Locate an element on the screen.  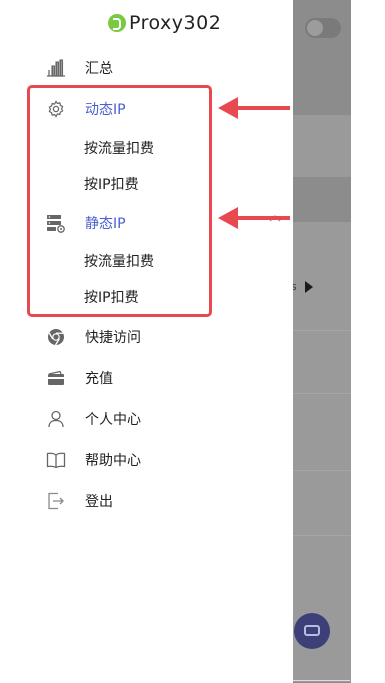
chat-icon is located at coordinates (312, 630).